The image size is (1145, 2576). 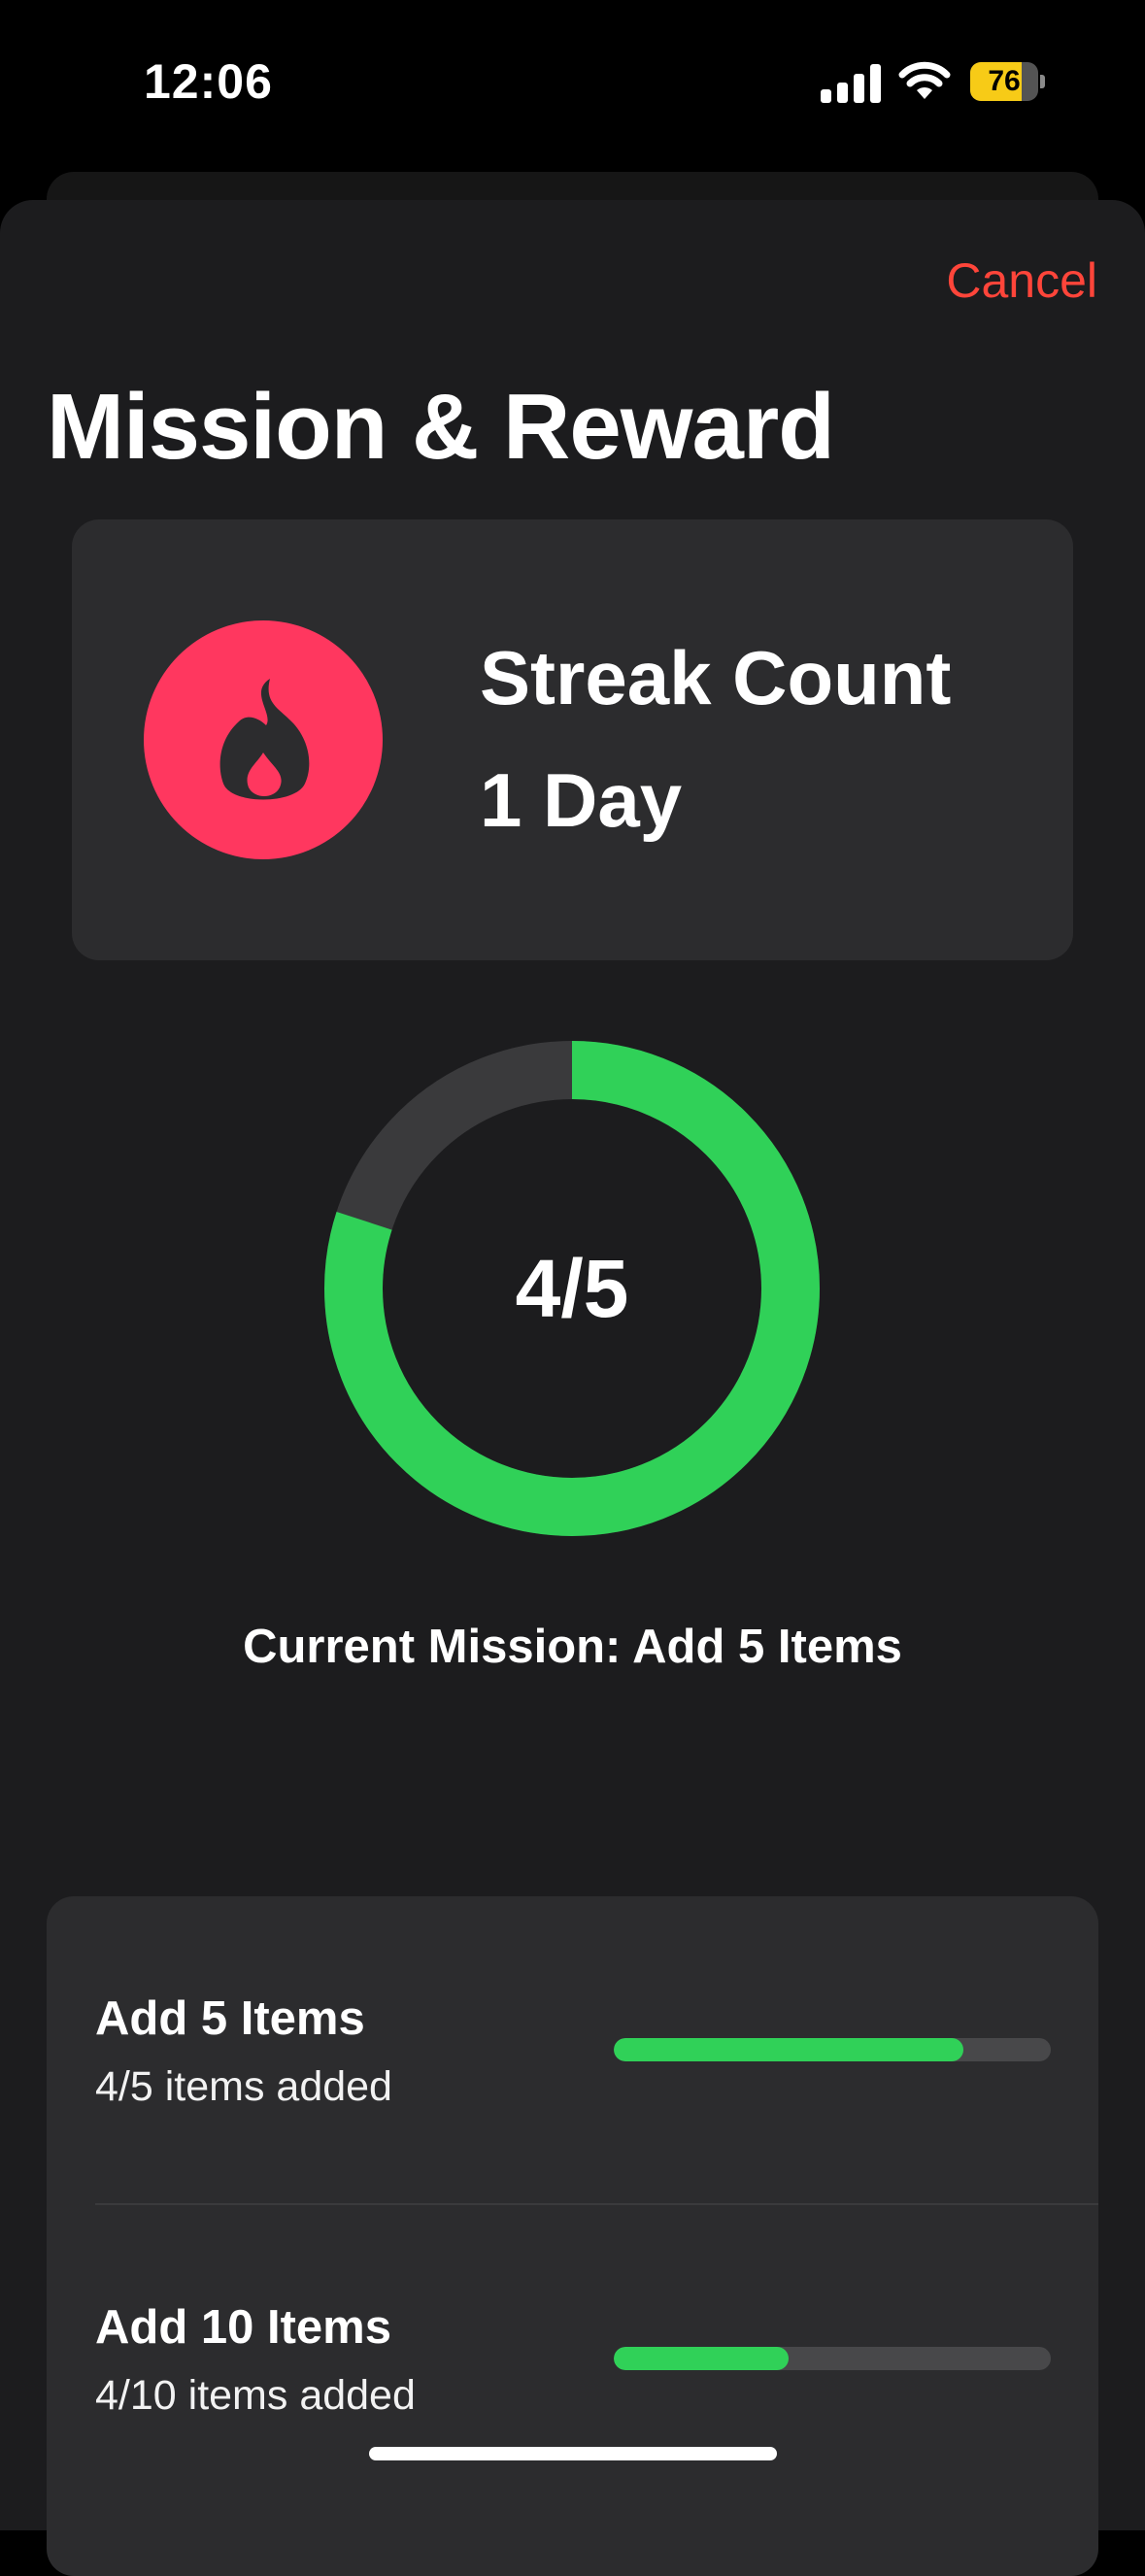 What do you see at coordinates (572, 2359) in the screenshot?
I see `list-item-mission: Add 10 Items 4/10 items added` at bounding box center [572, 2359].